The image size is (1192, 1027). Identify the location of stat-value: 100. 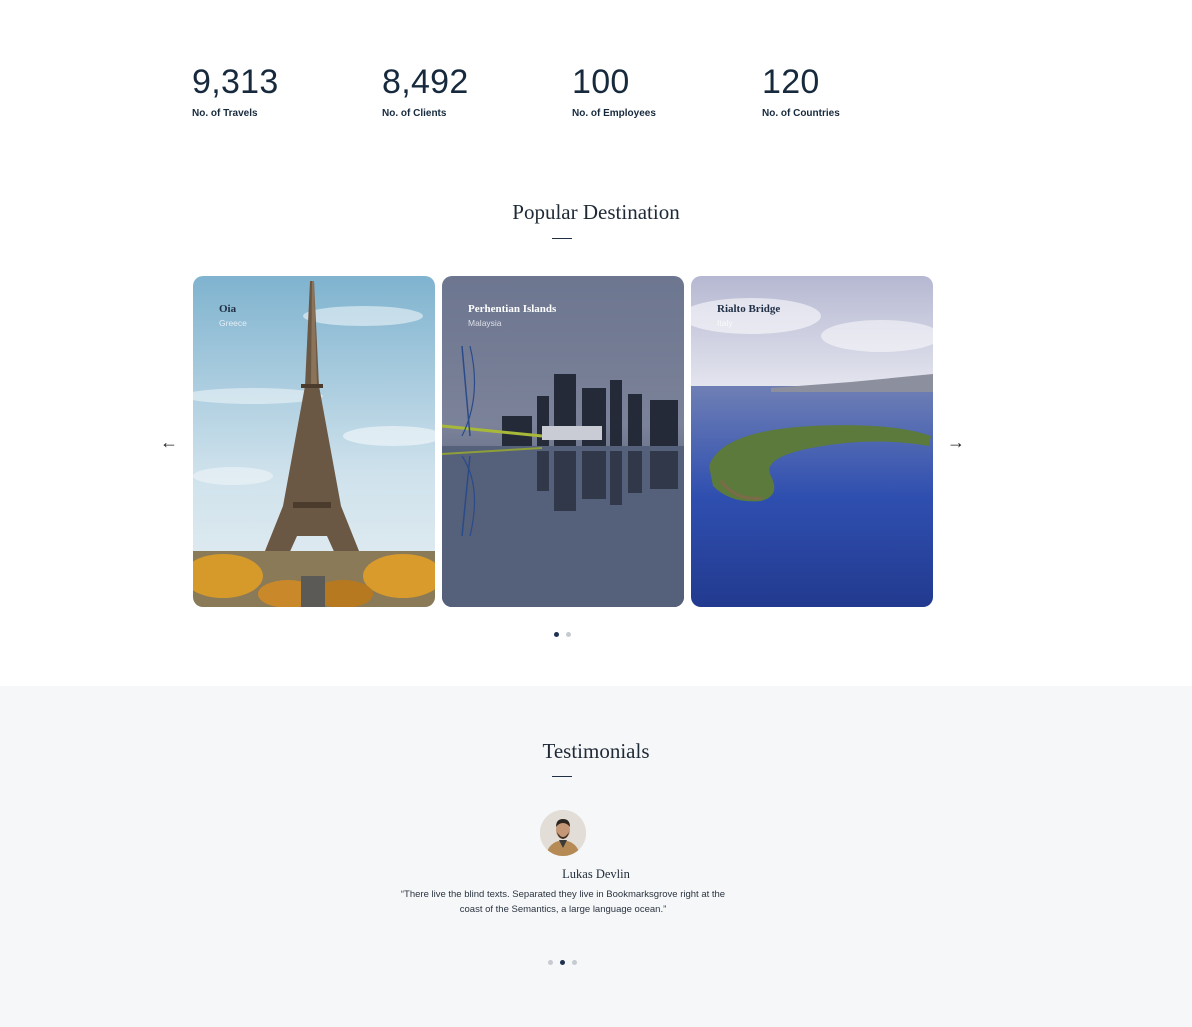
(601, 82).